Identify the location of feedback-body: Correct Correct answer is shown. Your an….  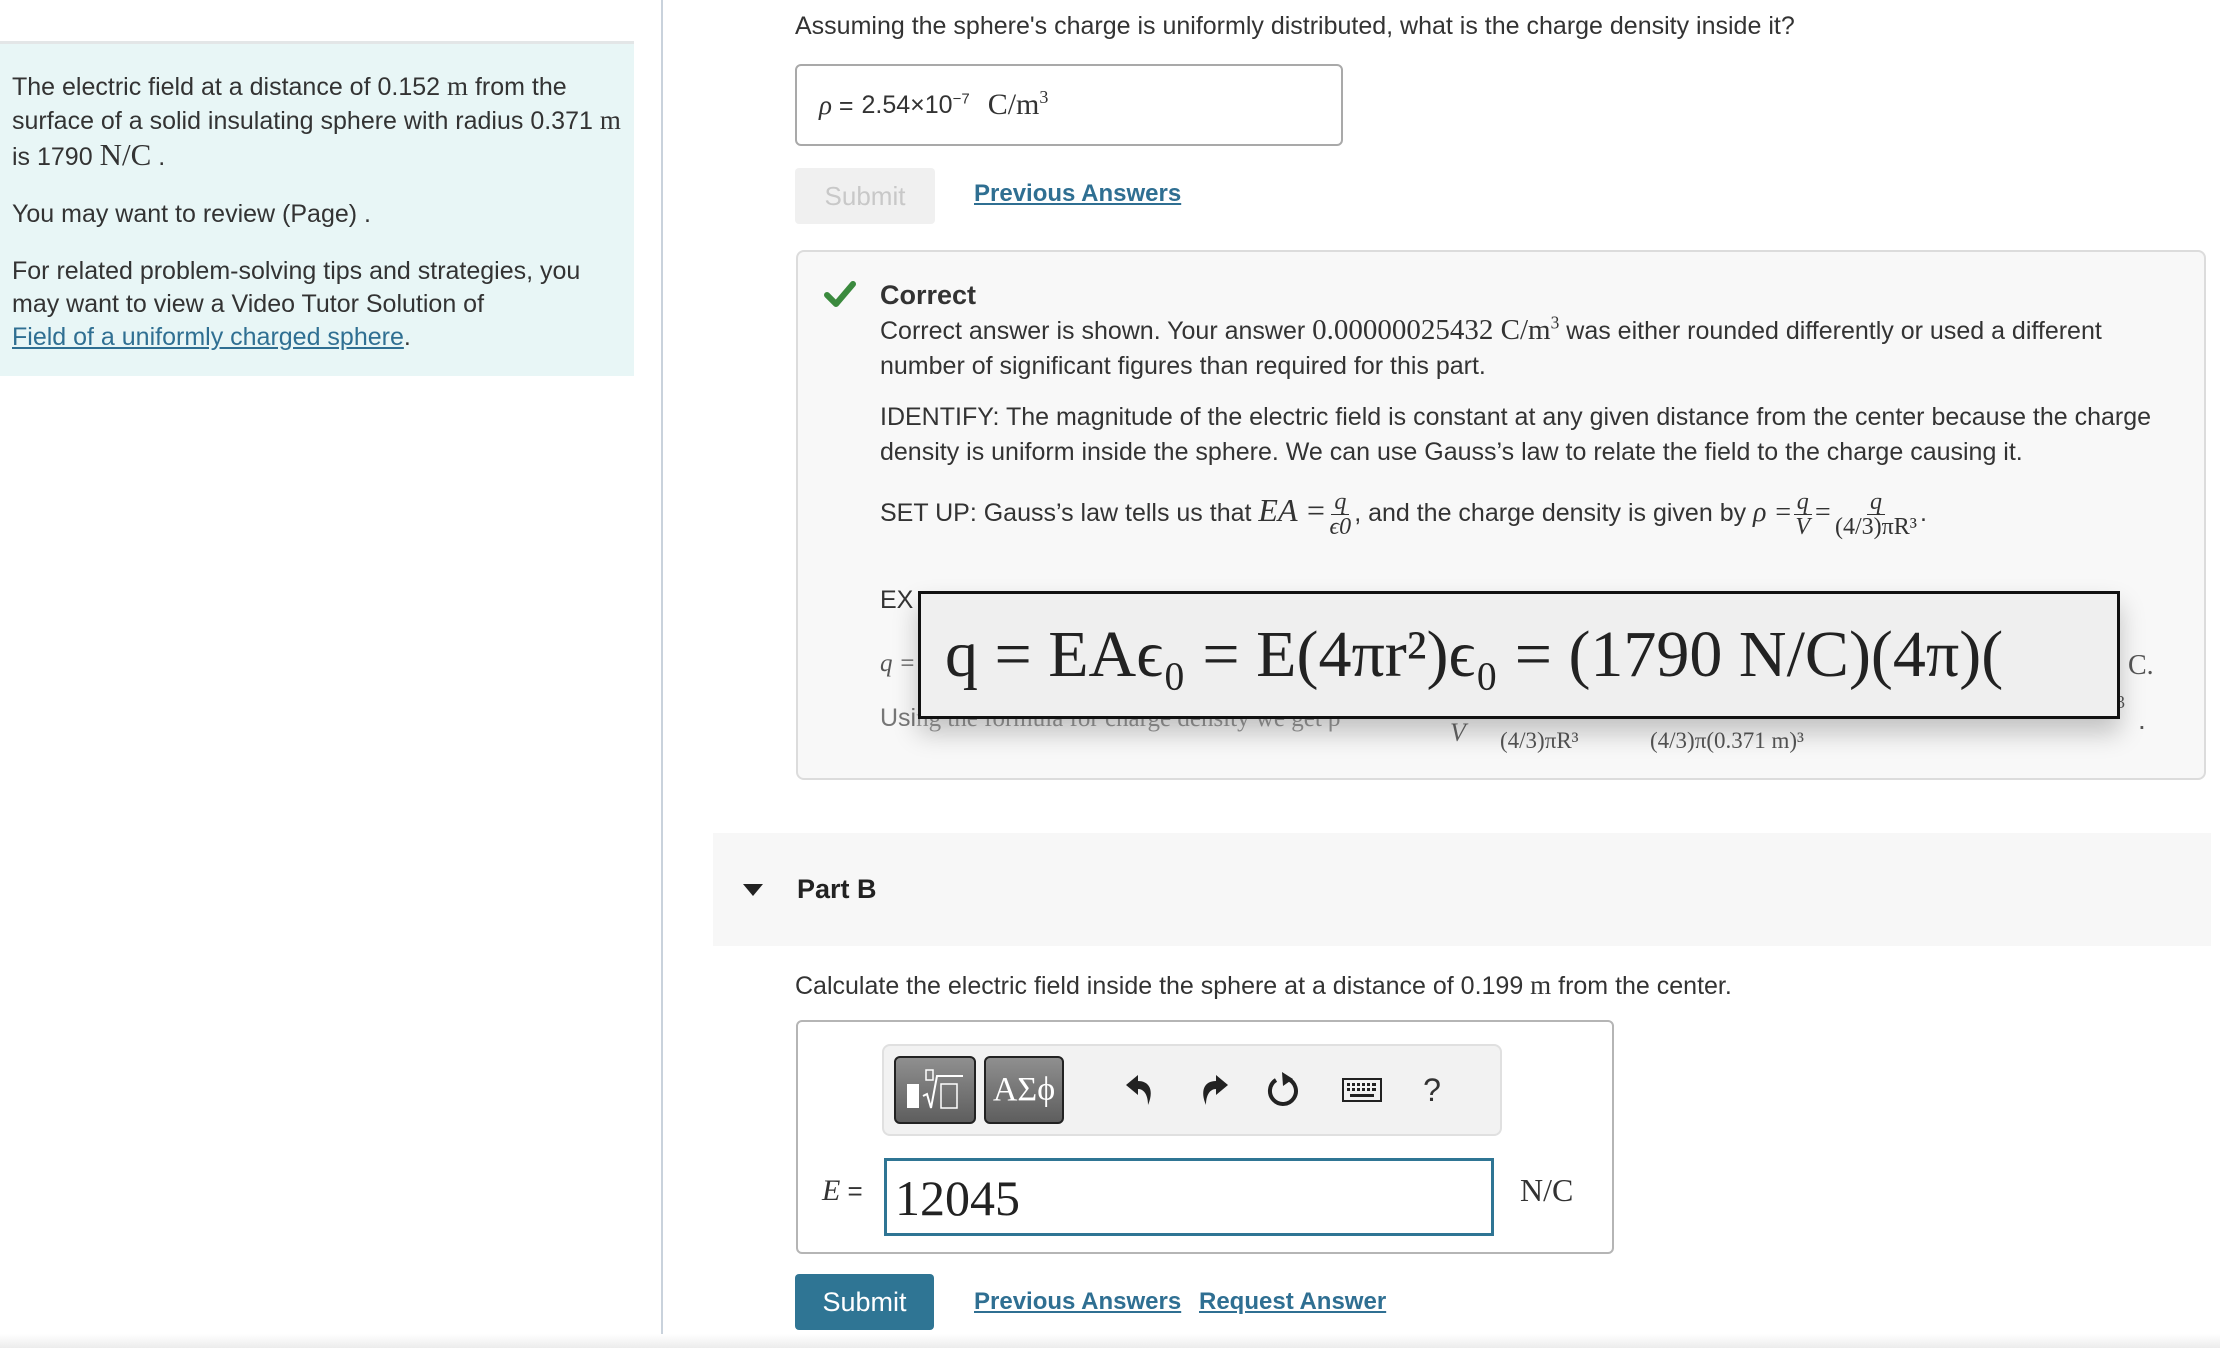
(1535, 416).